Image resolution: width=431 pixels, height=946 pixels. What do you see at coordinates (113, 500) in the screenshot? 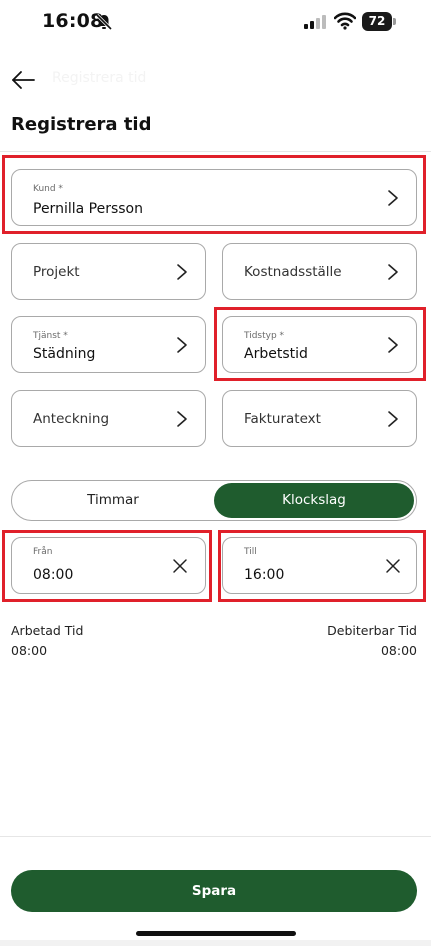
I see `toggle-hours: Timmar` at bounding box center [113, 500].